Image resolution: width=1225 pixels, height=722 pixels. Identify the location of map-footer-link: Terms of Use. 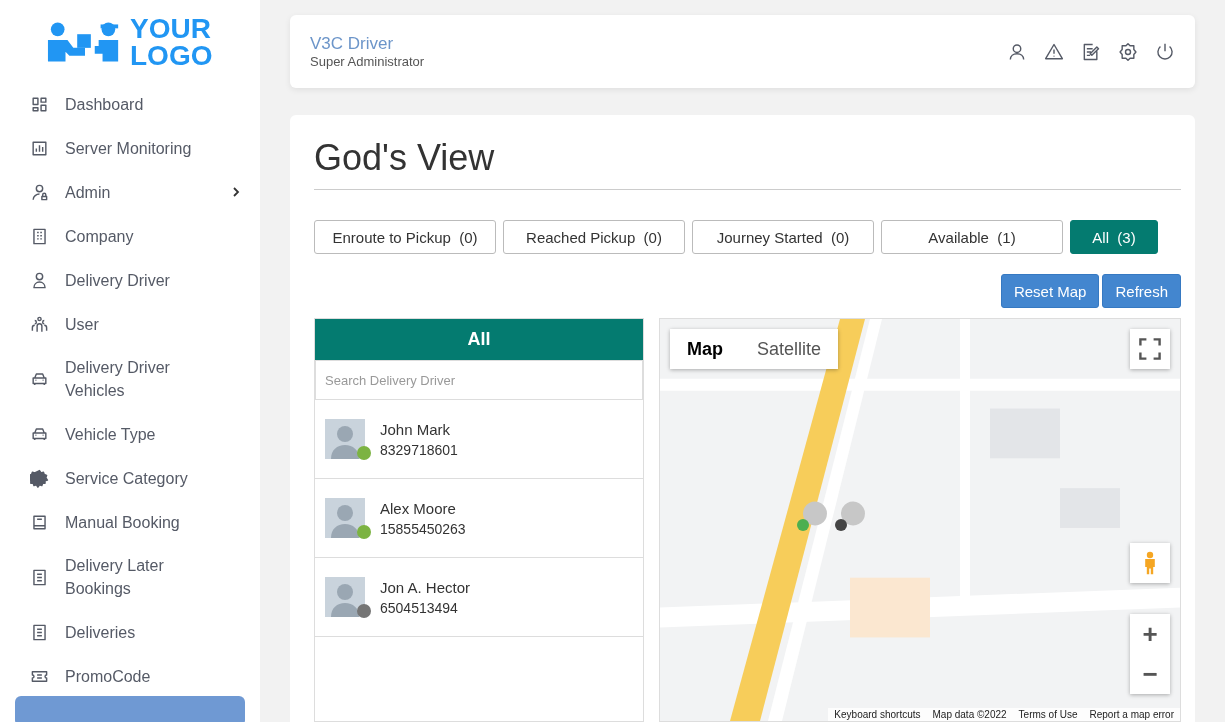
(1048, 714).